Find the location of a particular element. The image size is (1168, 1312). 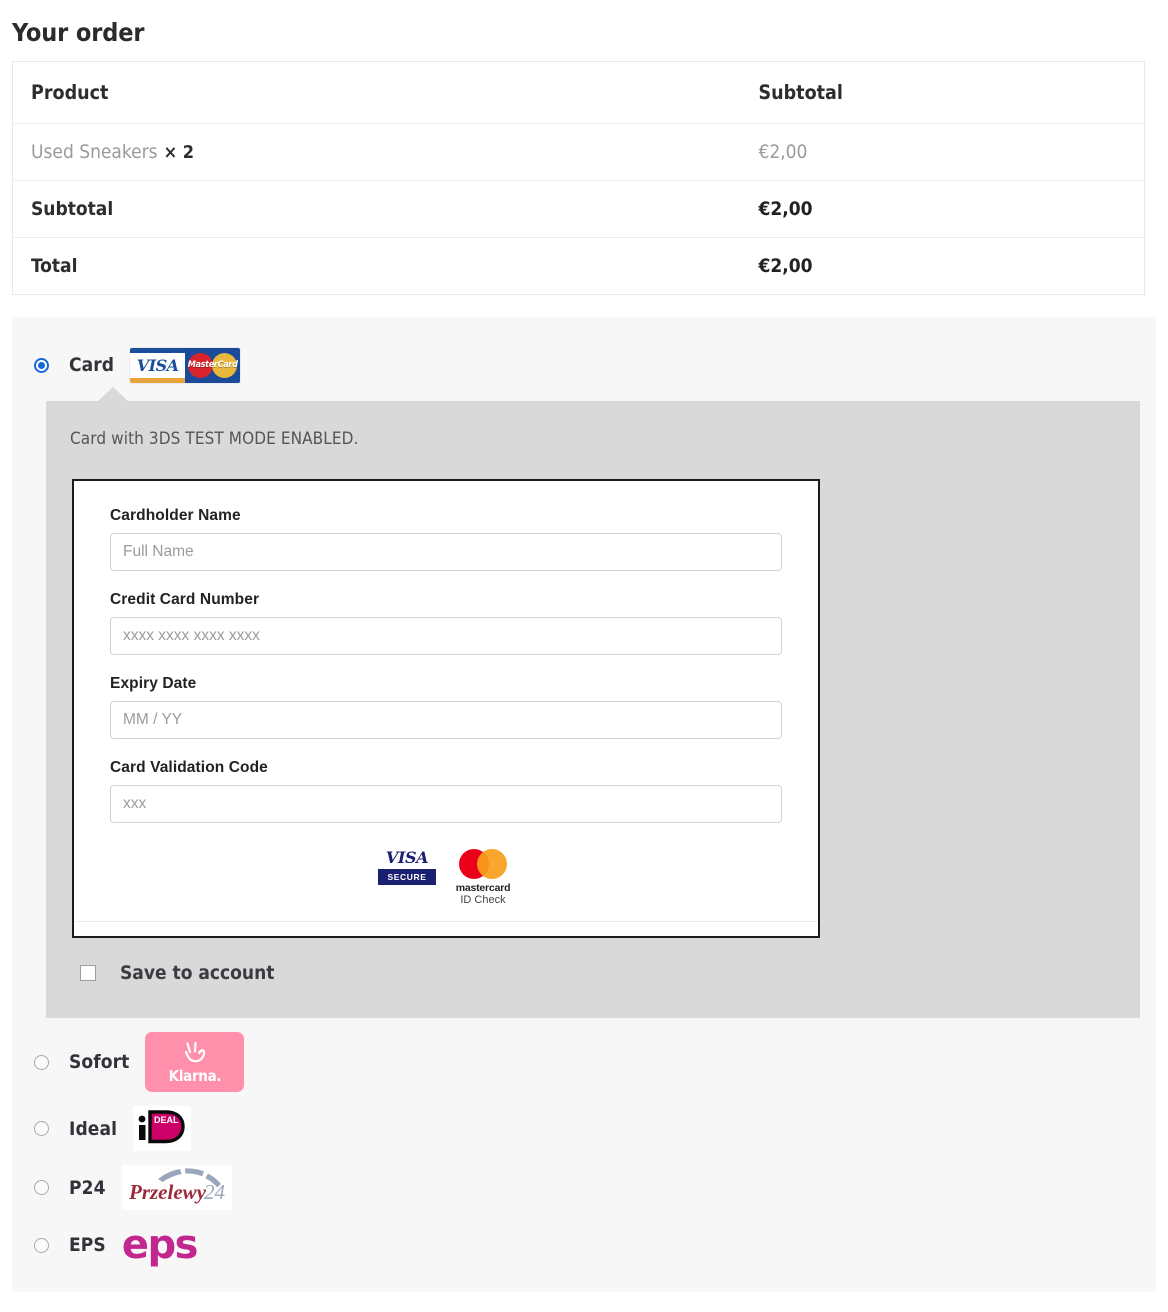

credit-card-number-input is located at coordinates (446, 636).